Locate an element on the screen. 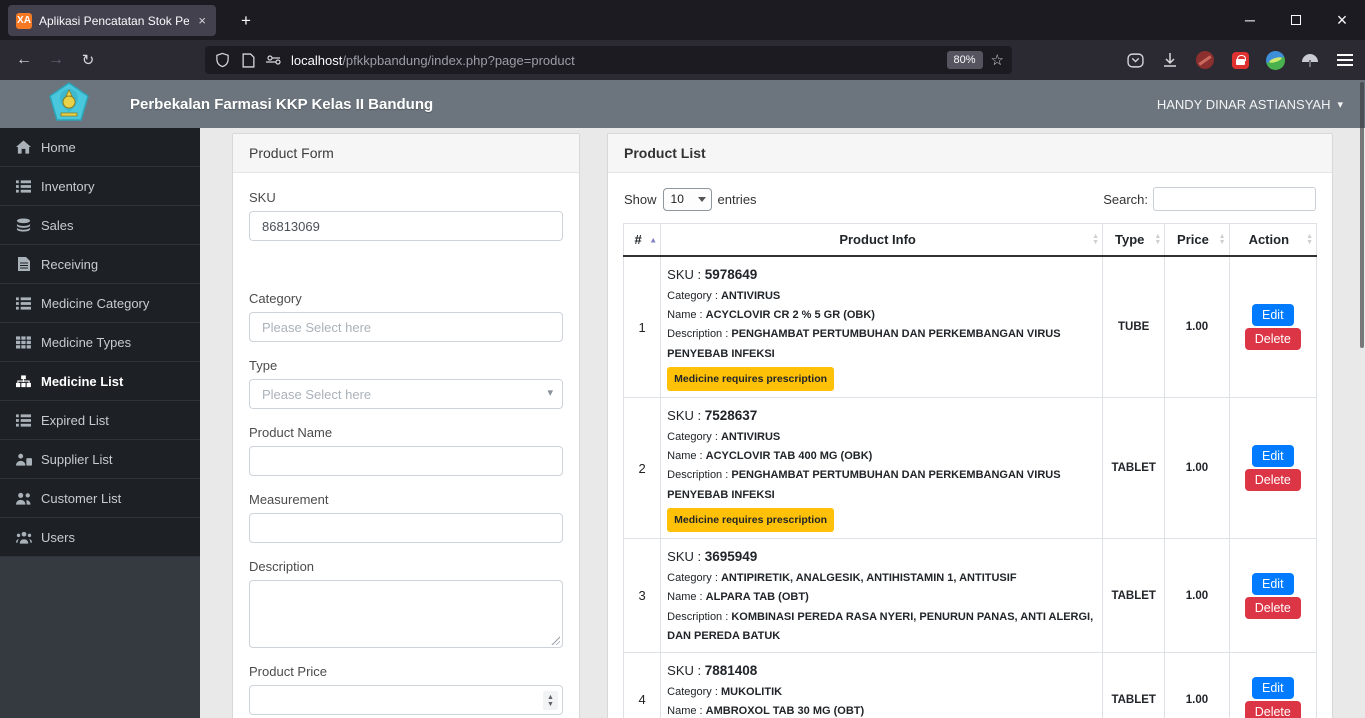  product-list-title: Product List is located at coordinates (970, 153).